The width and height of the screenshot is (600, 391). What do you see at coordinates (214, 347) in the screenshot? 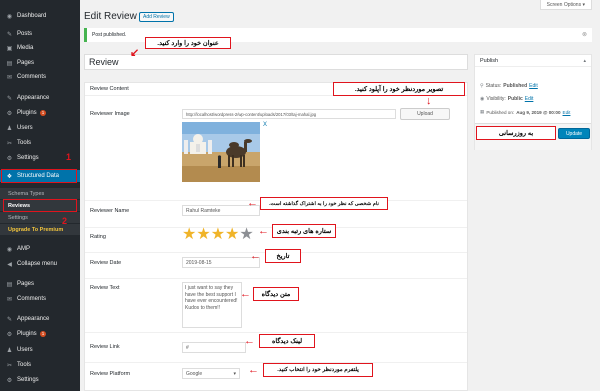
I see `review-link-field: #` at bounding box center [214, 347].